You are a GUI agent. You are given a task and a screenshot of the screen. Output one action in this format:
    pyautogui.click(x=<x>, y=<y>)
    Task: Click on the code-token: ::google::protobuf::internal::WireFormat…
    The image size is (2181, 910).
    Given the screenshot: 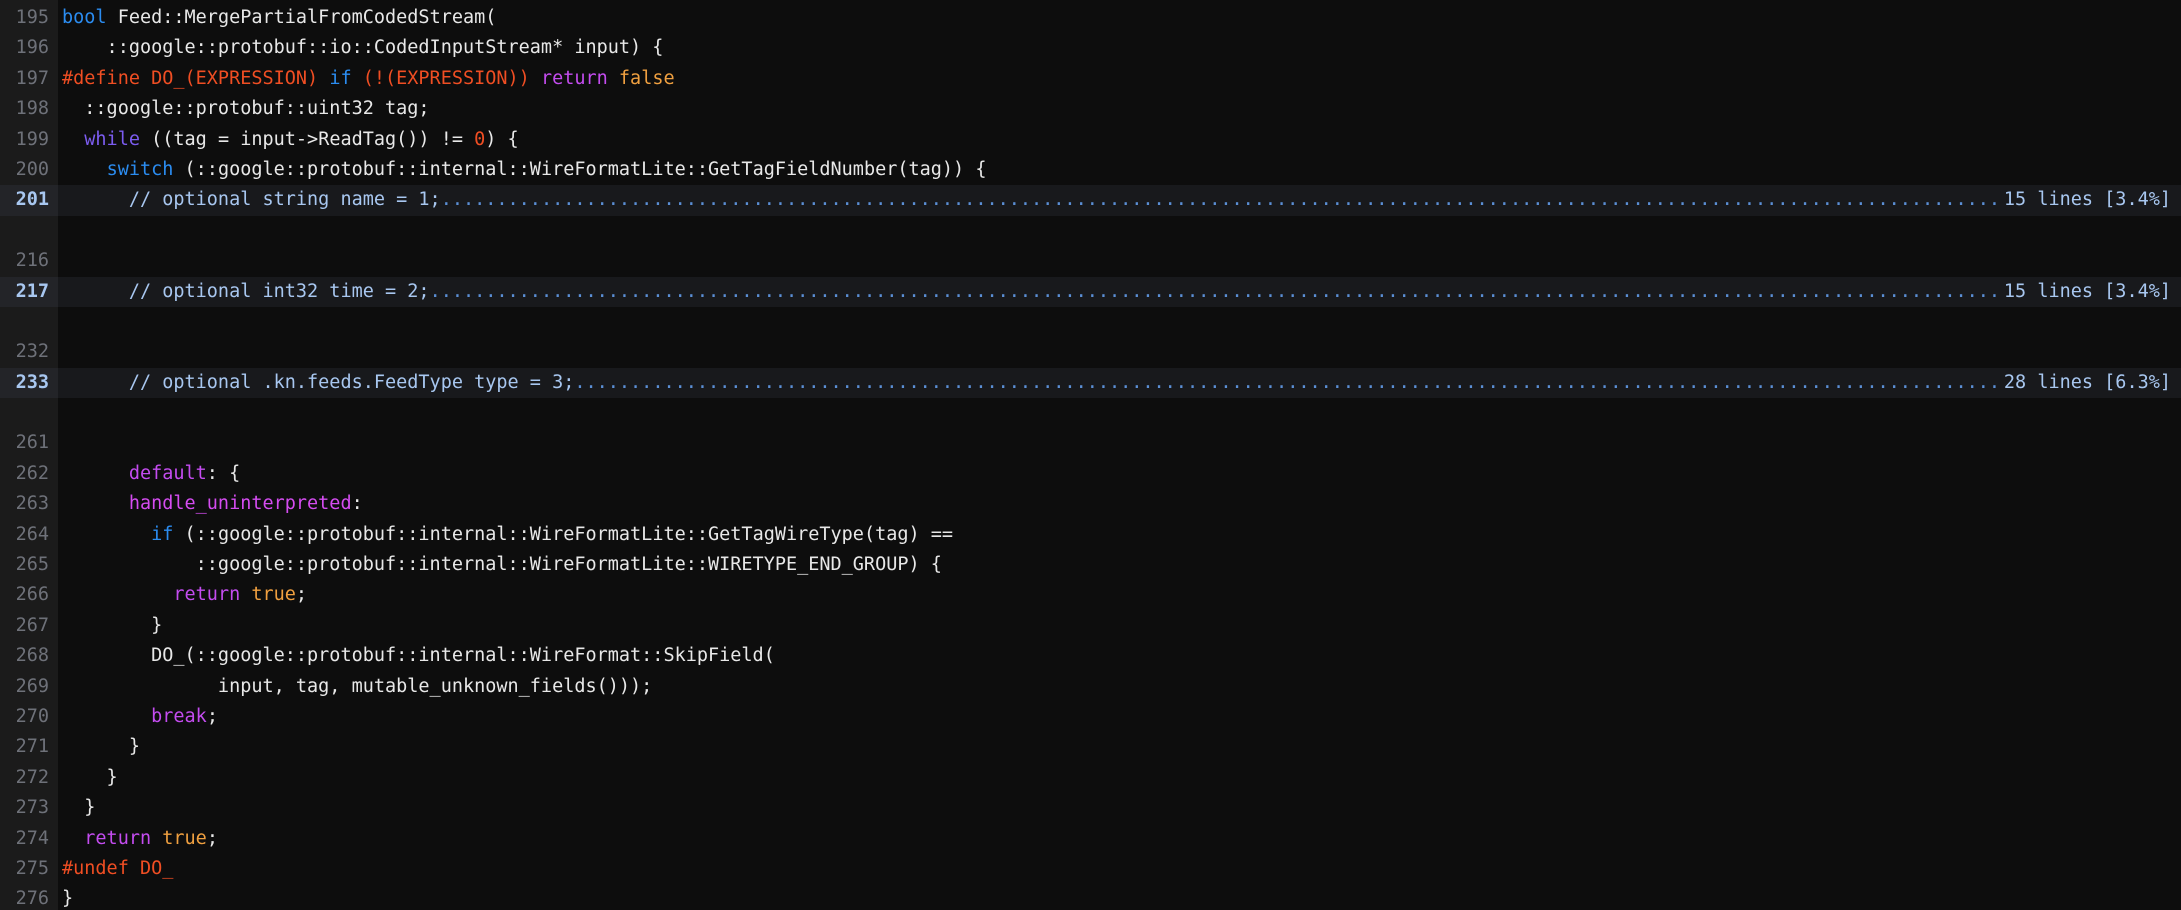 What is the action you would take?
    pyautogui.click(x=502, y=565)
    